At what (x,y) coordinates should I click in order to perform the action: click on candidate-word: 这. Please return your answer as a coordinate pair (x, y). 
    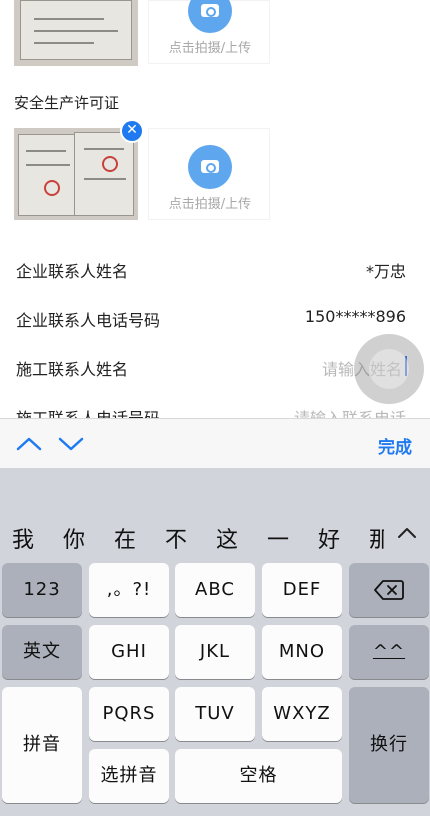
    Looking at the image, I should click on (227, 538).